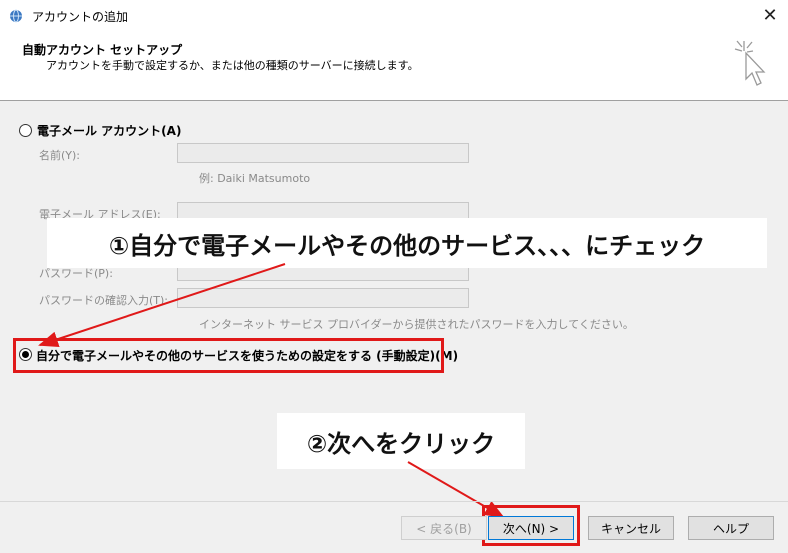  I want to click on help-button: ヘルプ, so click(731, 528).